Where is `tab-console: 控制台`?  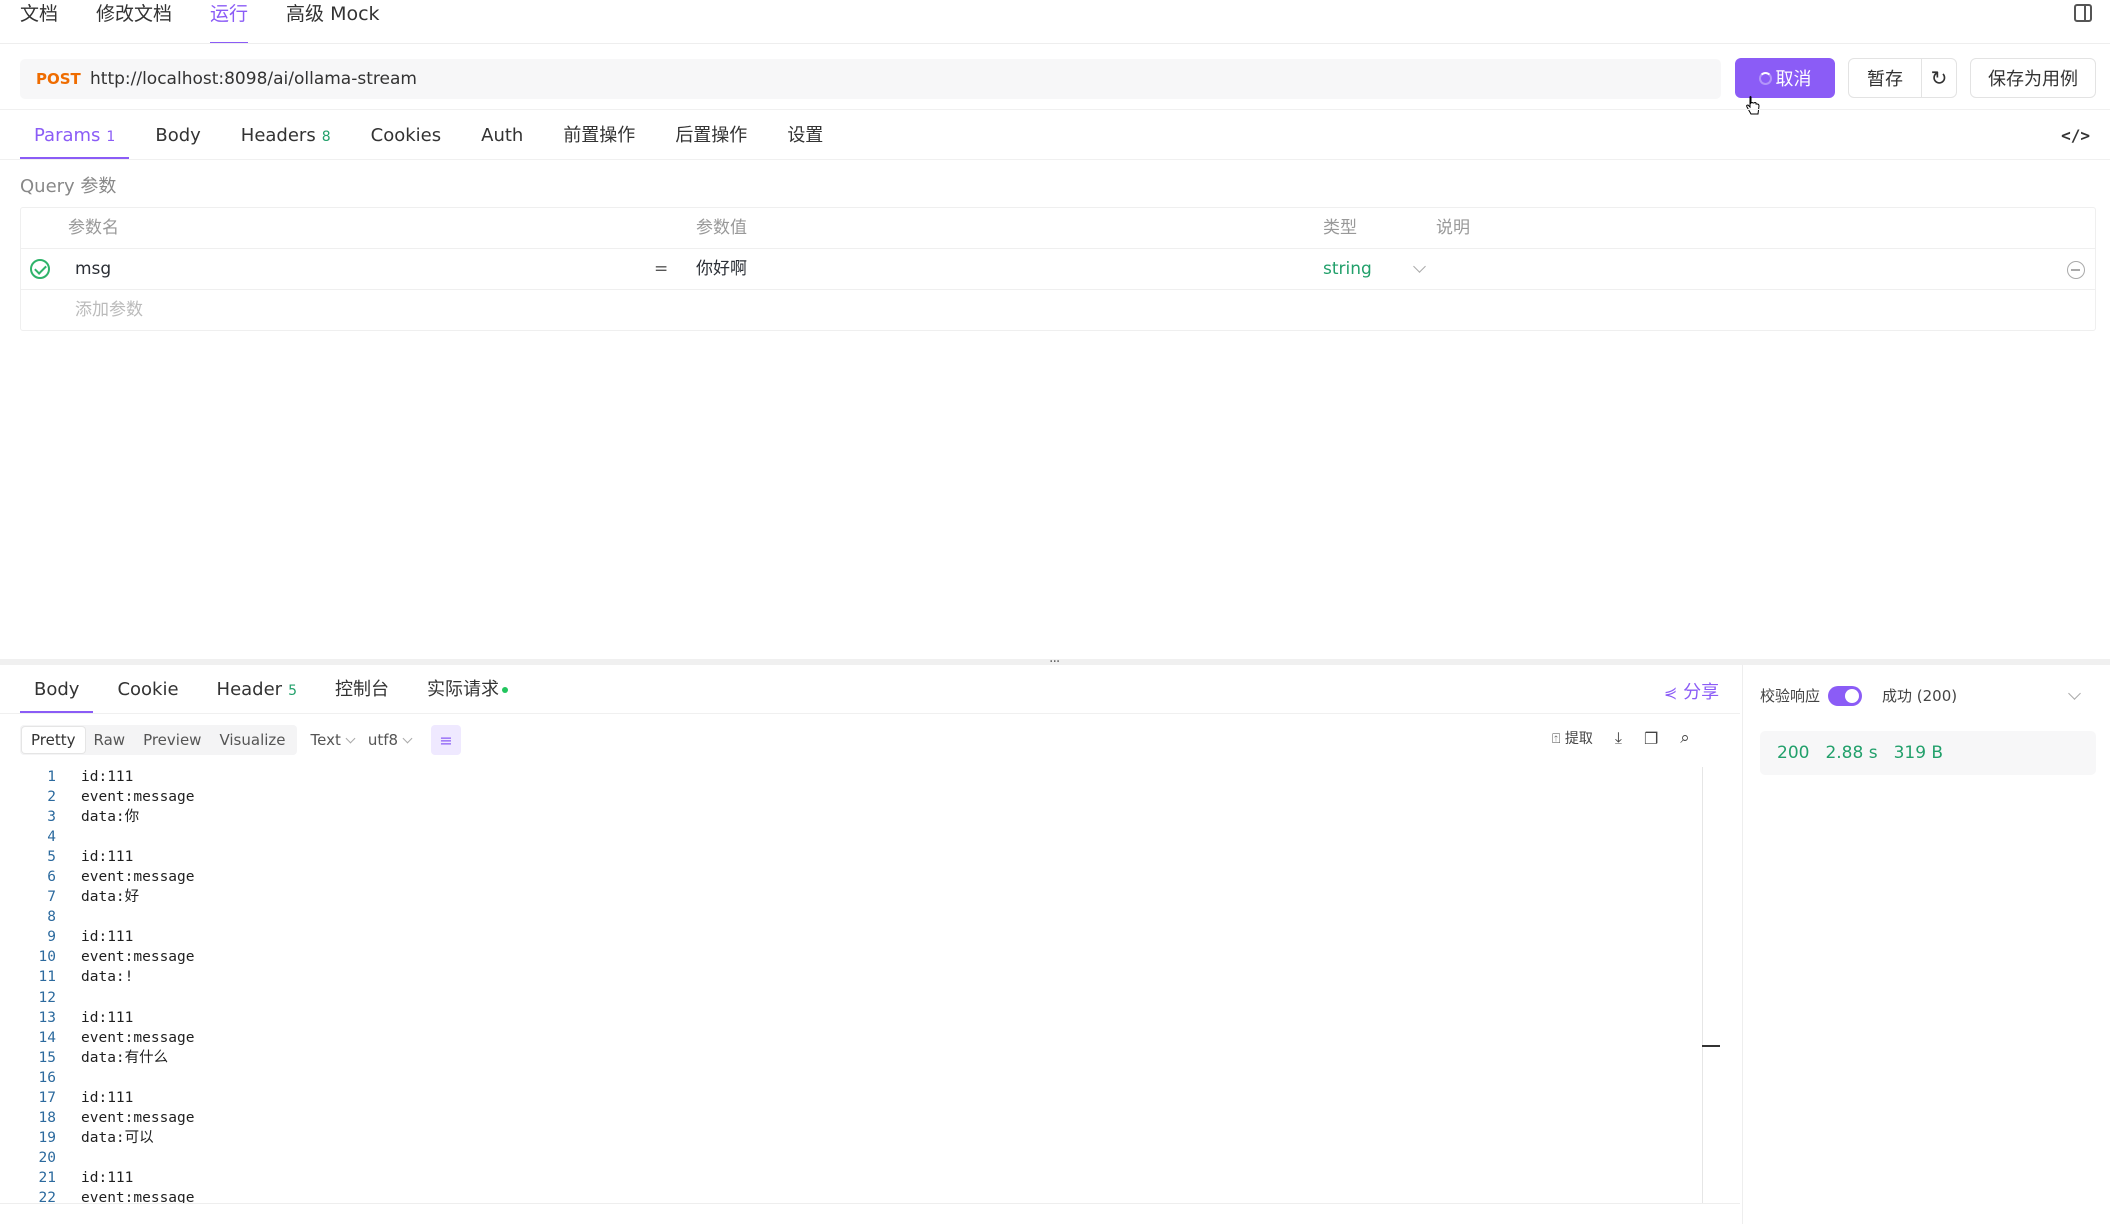 tab-console: 控制台 is located at coordinates (362, 693).